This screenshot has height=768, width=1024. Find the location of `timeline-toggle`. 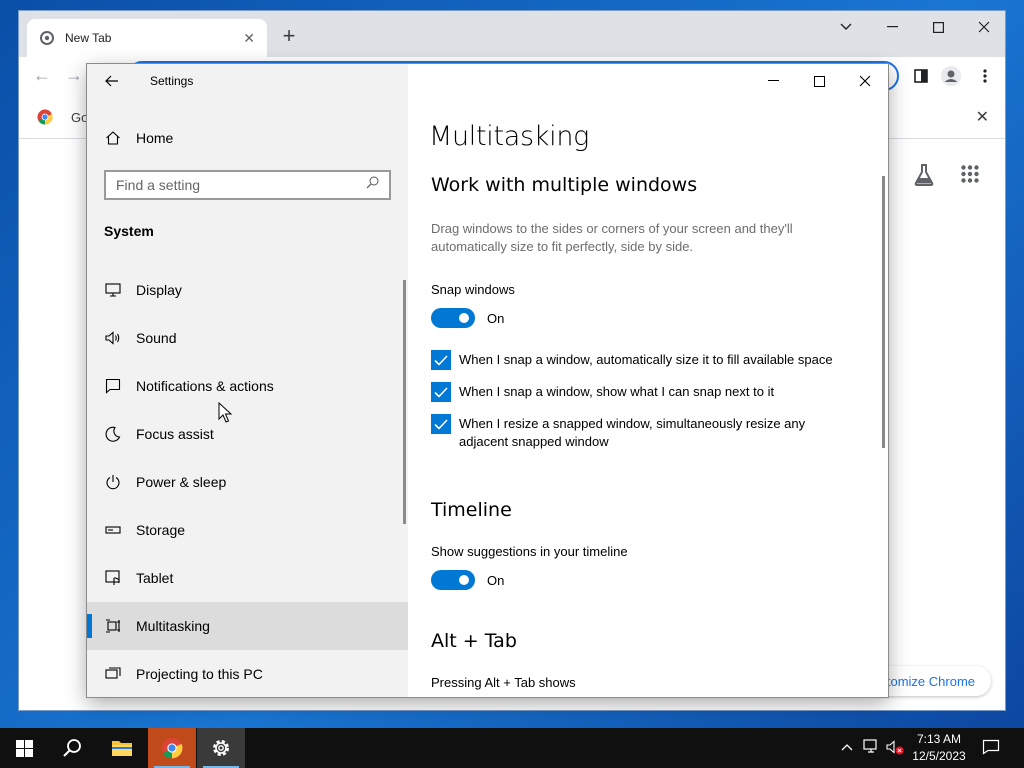

timeline-toggle is located at coordinates (453, 580).